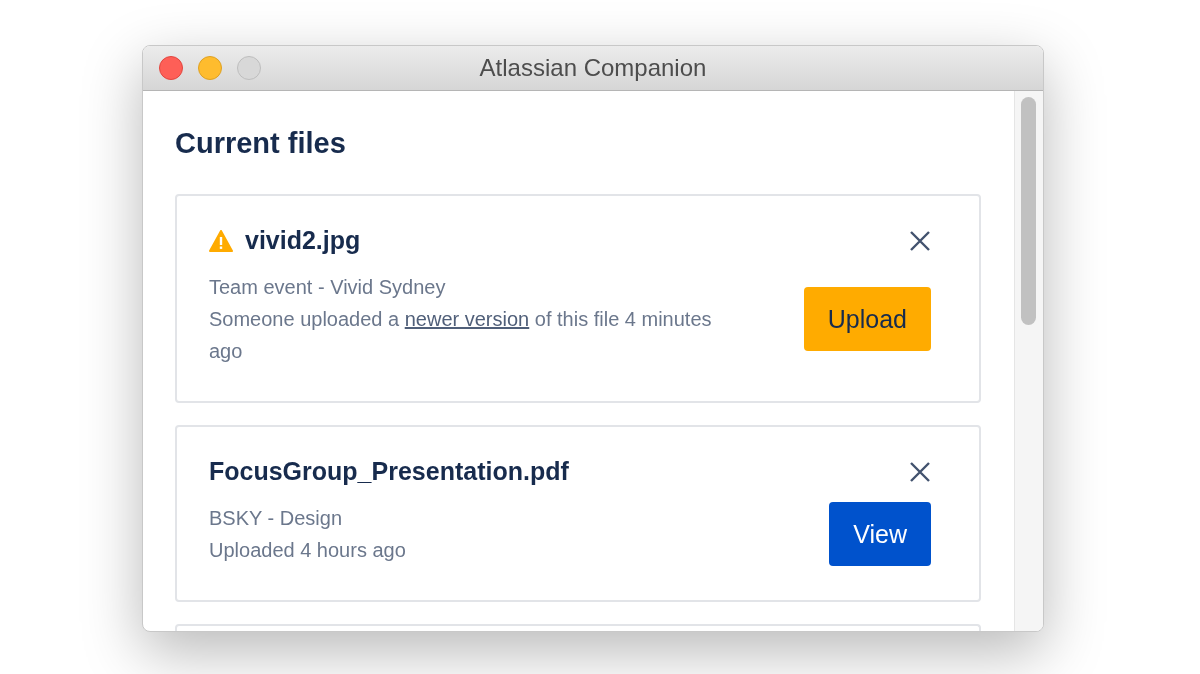  I want to click on file-detail: BSKY - Design, so click(276, 518).